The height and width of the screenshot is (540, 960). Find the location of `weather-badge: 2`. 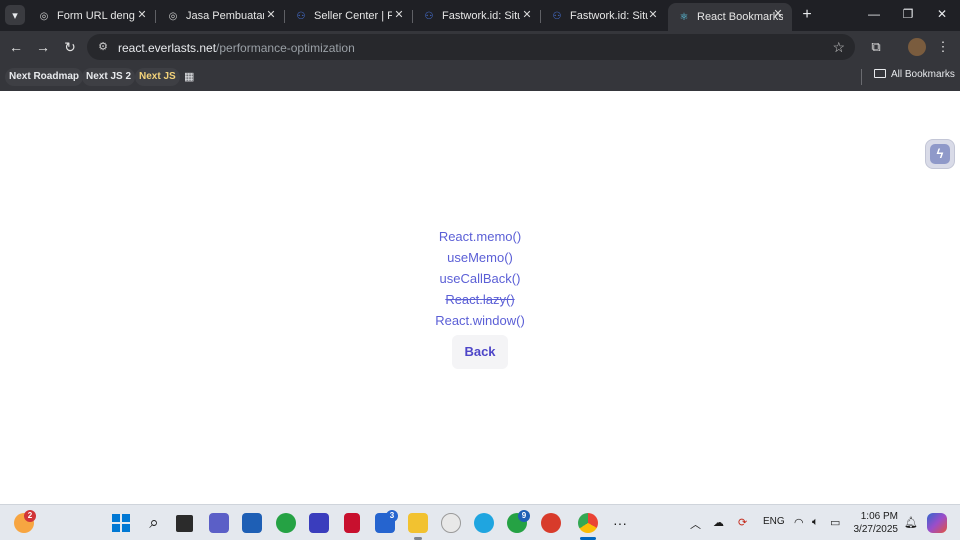

weather-badge: 2 is located at coordinates (30, 516).